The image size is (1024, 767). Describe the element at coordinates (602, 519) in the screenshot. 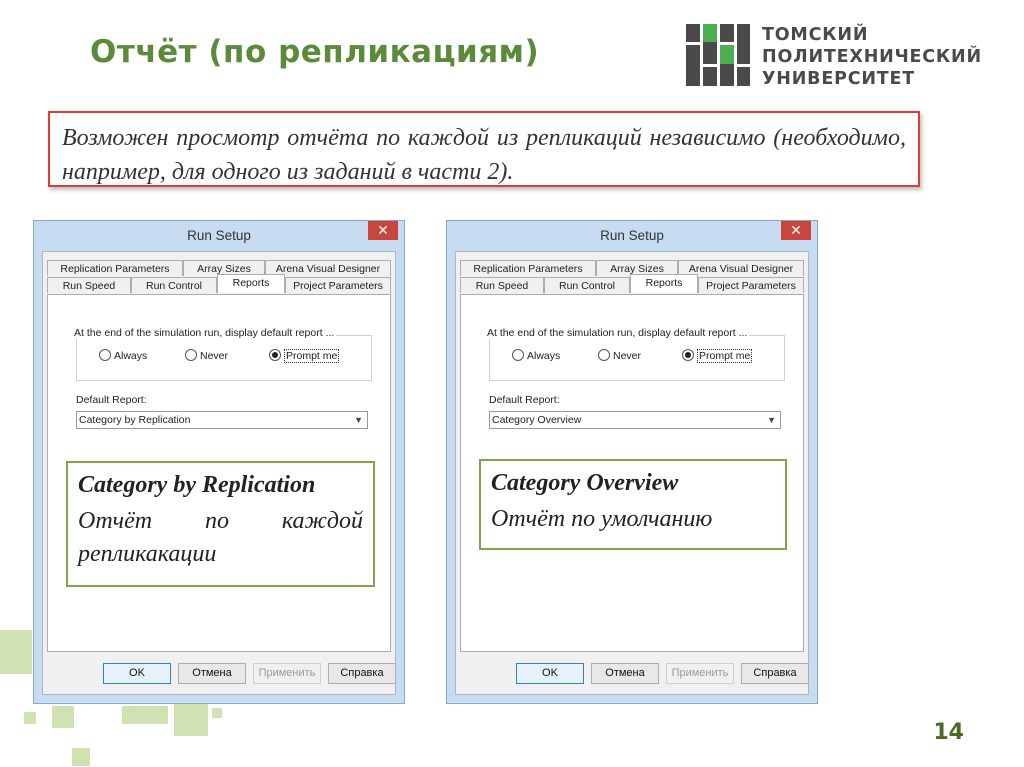

I see `callout-description: Отчёт по умолчанию` at that location.